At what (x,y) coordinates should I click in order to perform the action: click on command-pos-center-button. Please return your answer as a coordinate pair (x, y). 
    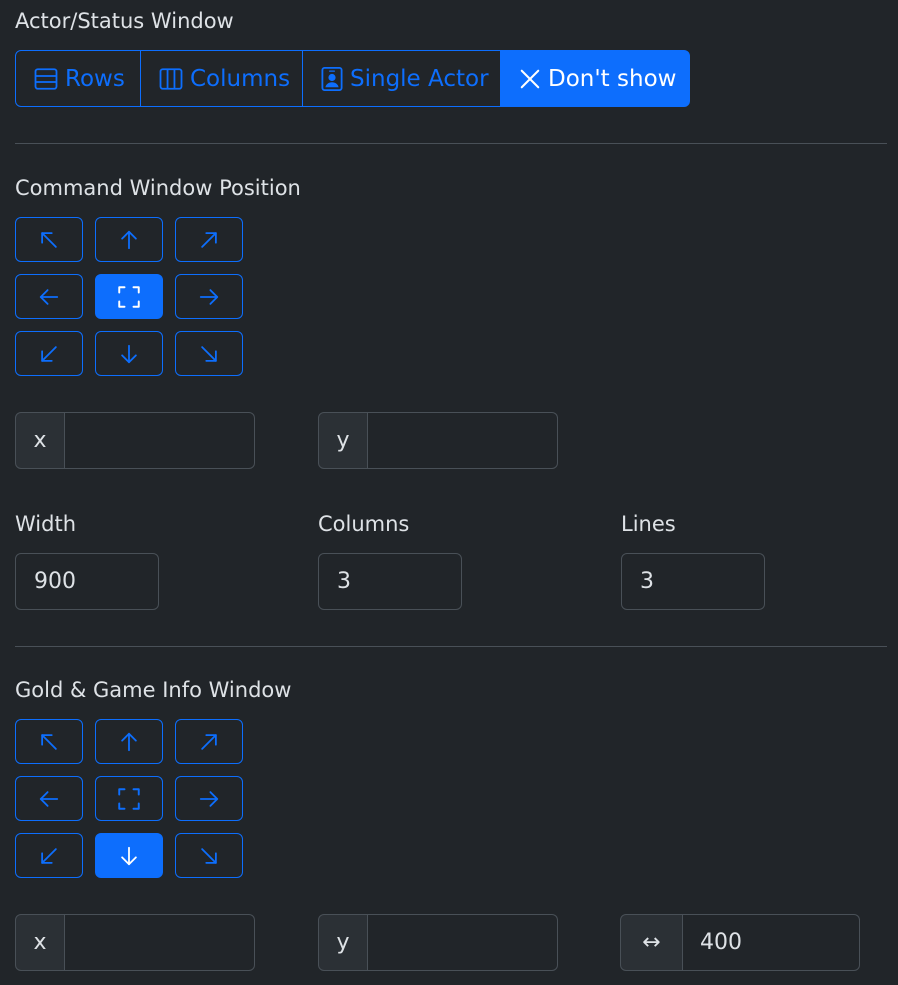
    Looking at the image, I should click on (129, 296).